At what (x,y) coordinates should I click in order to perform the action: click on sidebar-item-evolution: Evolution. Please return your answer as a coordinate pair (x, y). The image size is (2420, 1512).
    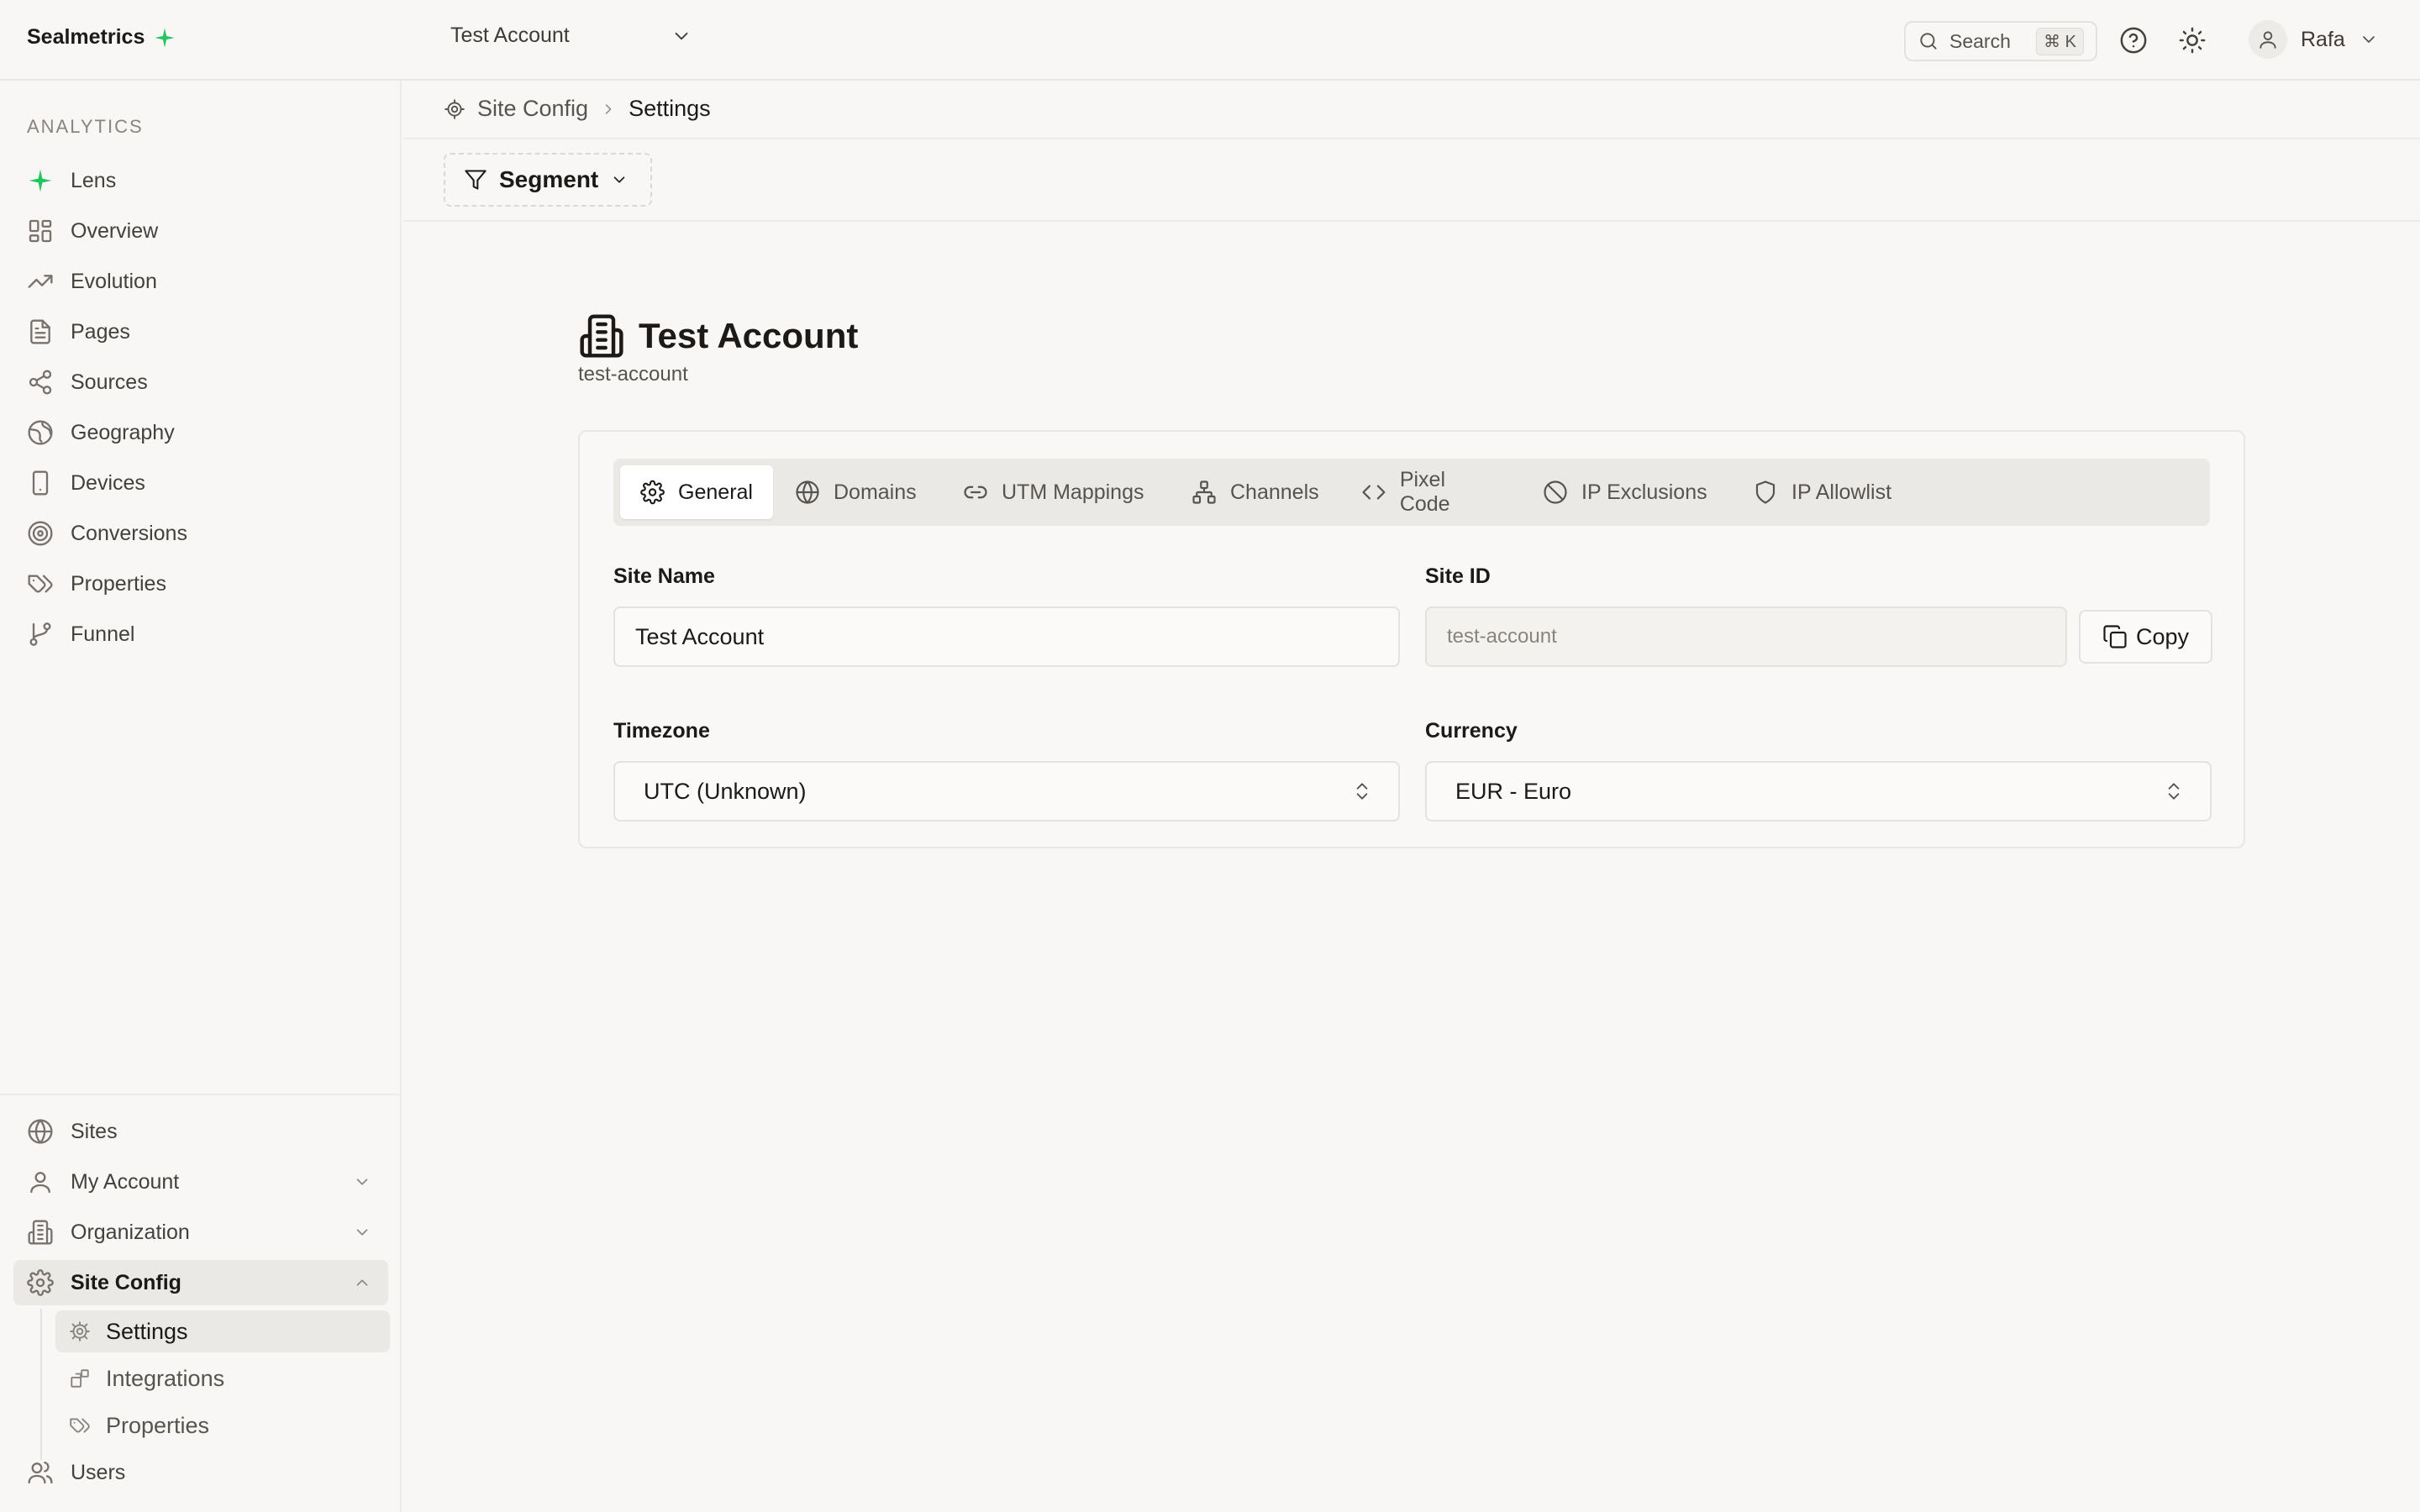
    Looking at the image, I should click on (200, 281).